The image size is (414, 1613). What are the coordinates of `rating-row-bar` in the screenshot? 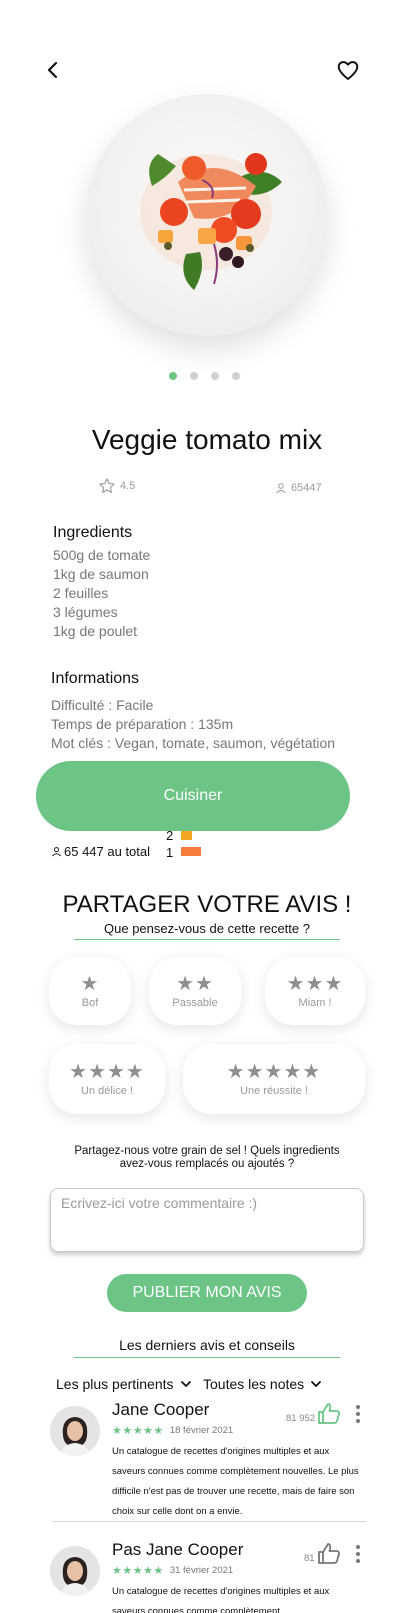 It's located at (191, 851).